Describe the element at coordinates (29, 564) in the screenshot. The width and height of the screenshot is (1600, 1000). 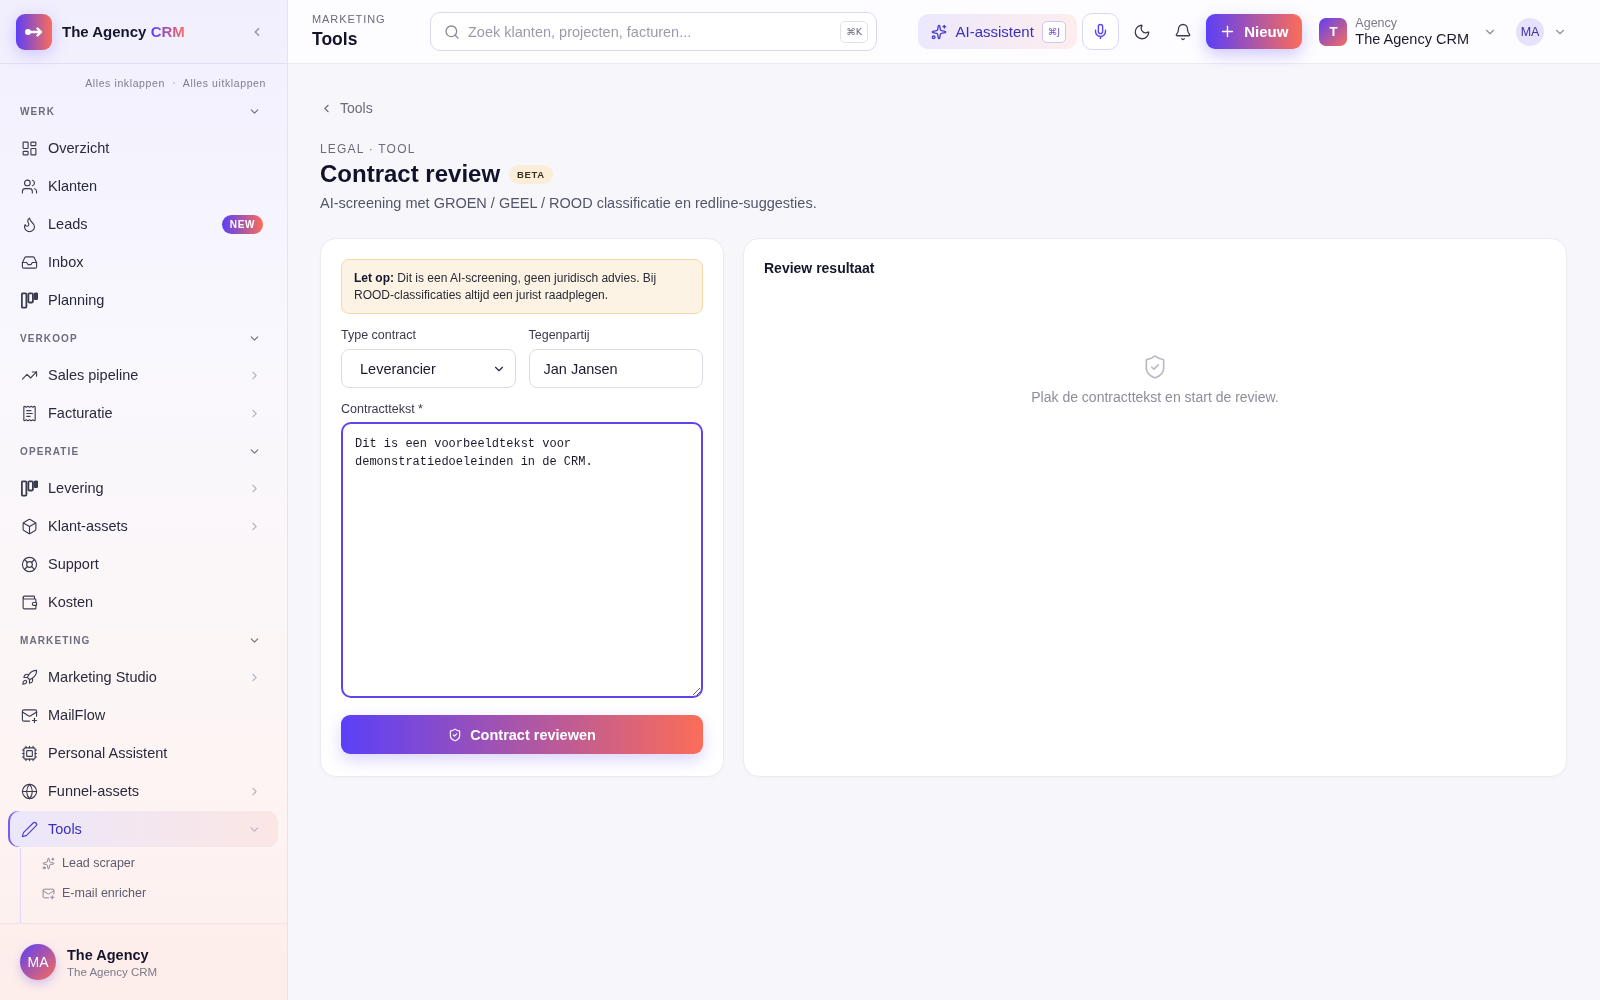
I see `lifebuoy-icon` at that location.